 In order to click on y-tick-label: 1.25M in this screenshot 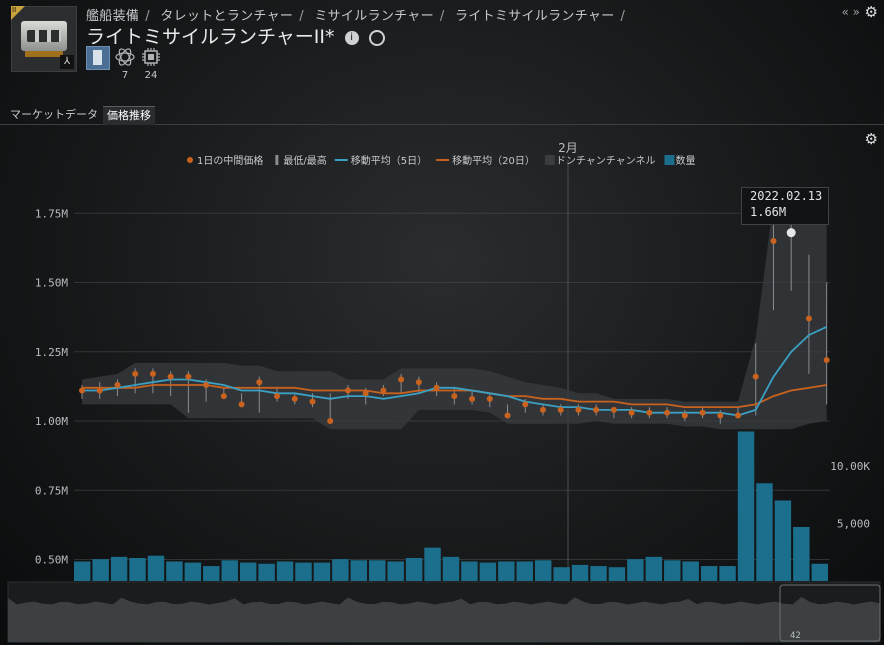, I will do `click(51, 352)`.